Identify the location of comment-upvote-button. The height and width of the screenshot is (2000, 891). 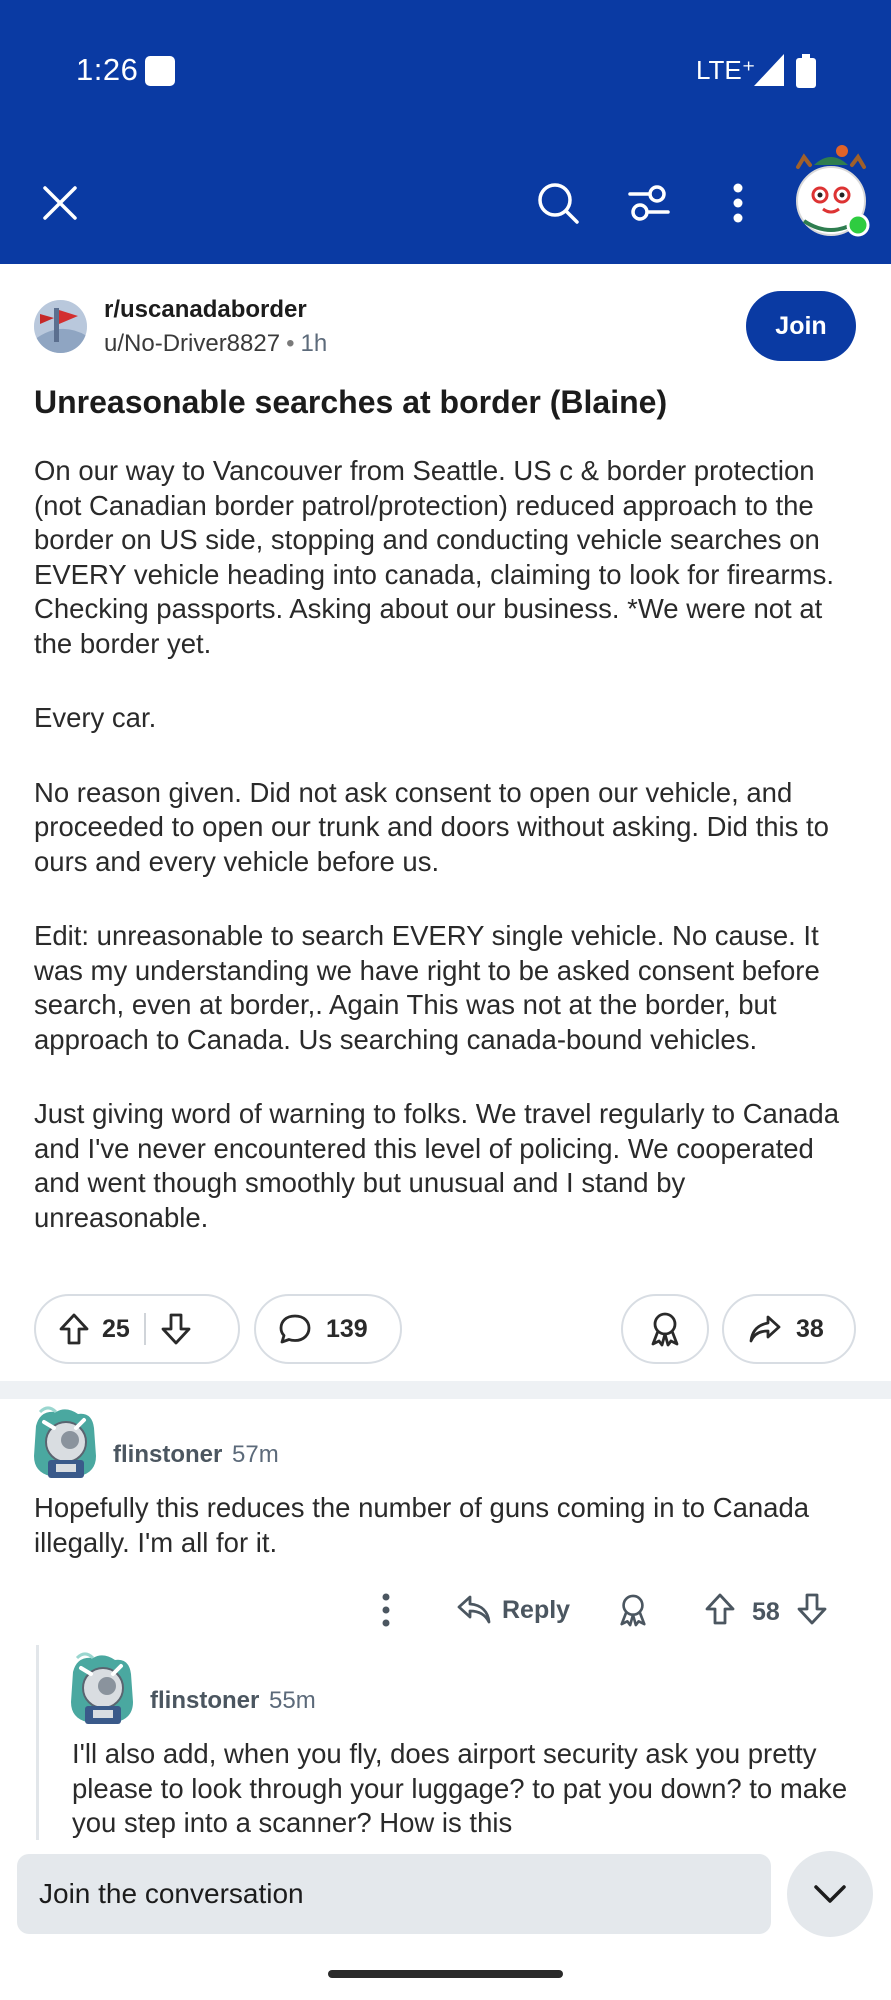
(720, 1609).